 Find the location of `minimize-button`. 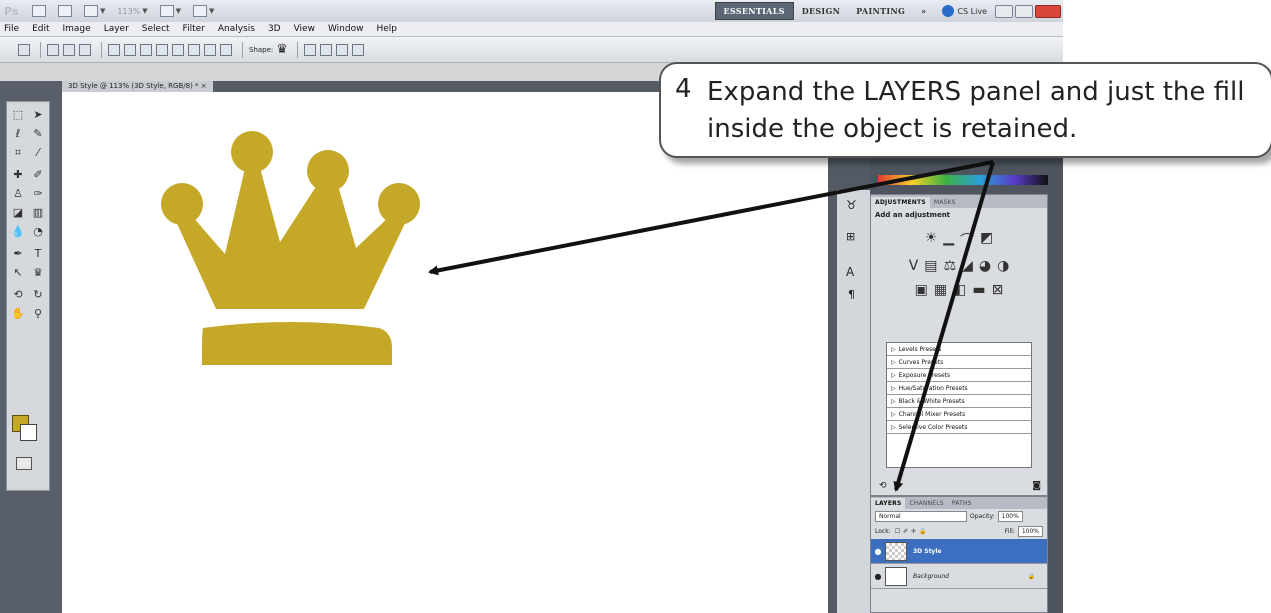

minimize-button is located at coordinates (1004, 11).